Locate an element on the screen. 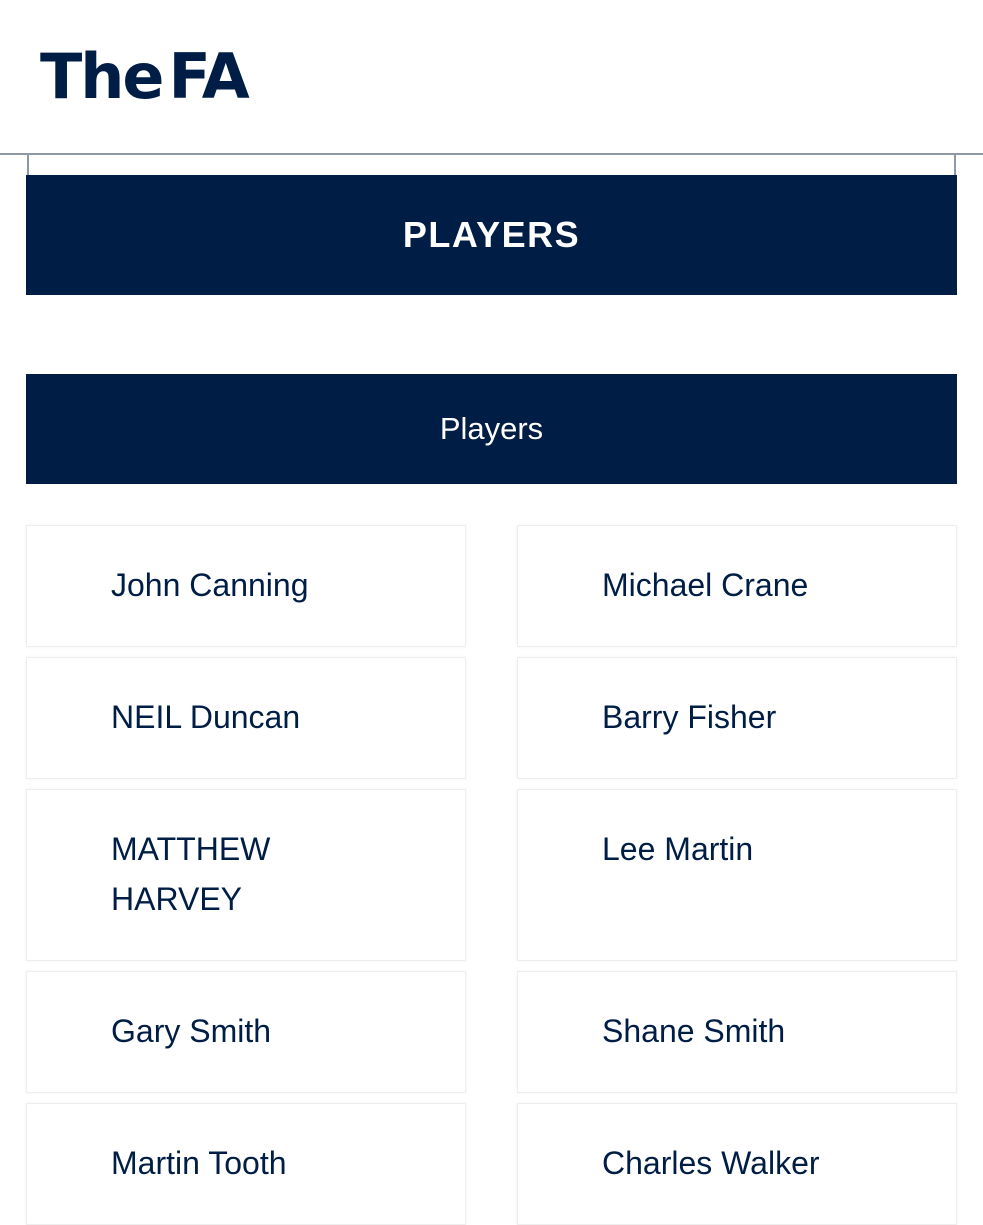 This screenshot has width=983, height=1225. player-card: John Canning is located at coordinates (246, 586).